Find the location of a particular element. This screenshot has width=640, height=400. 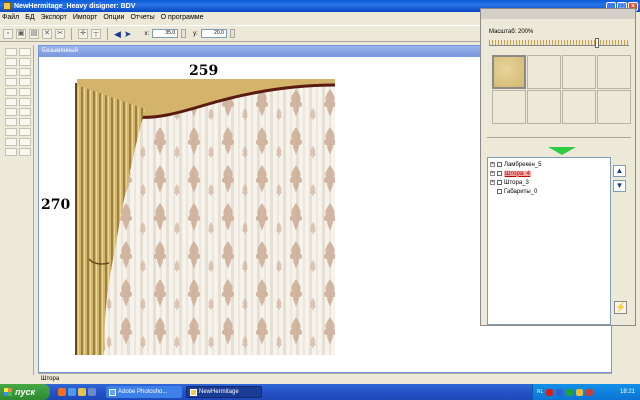

menu-reports: Отчеты is located at coordinates (142, 17).